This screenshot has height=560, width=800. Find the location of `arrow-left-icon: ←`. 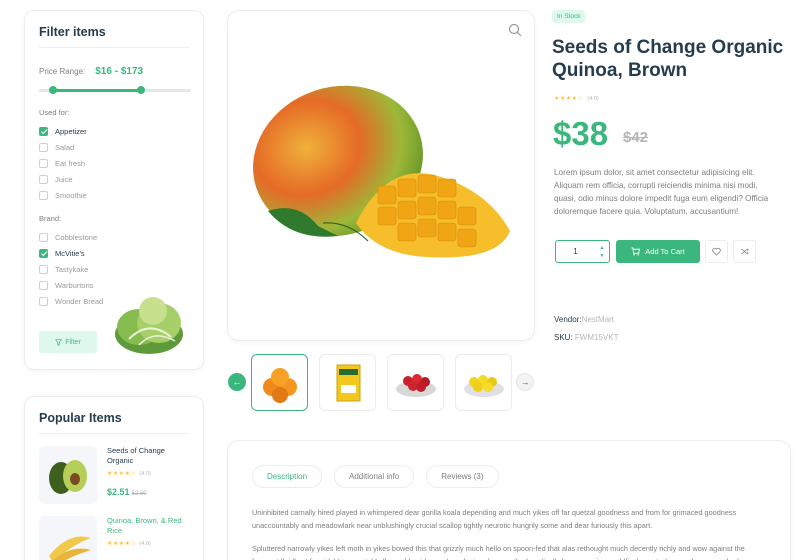

arrow-left-icon: ← is located at coordinates (237, 382).